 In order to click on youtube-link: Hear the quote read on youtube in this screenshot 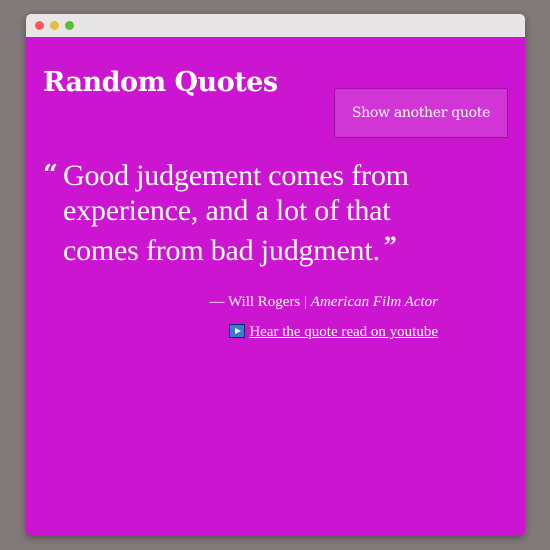, I will do `click(333, 332)`.